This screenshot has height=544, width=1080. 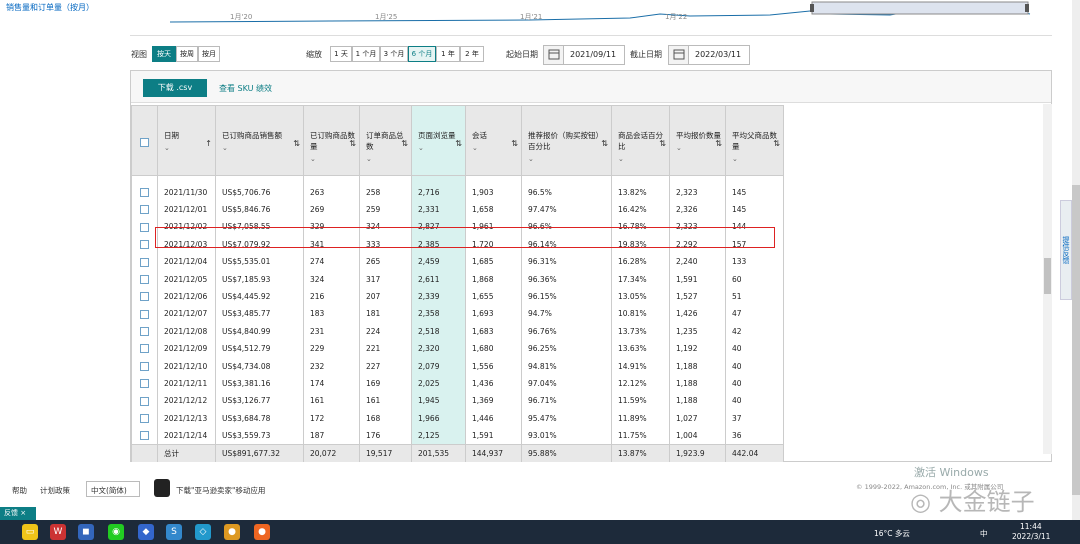 I want to click on feedback-tab: 提供反馈, so click(x=1066, y=250).